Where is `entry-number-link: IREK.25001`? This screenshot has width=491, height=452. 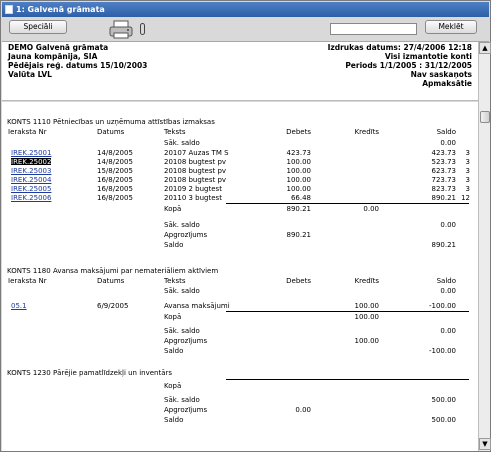 entry-number-link: IREK.25001 is located at coordinates (31, 153).